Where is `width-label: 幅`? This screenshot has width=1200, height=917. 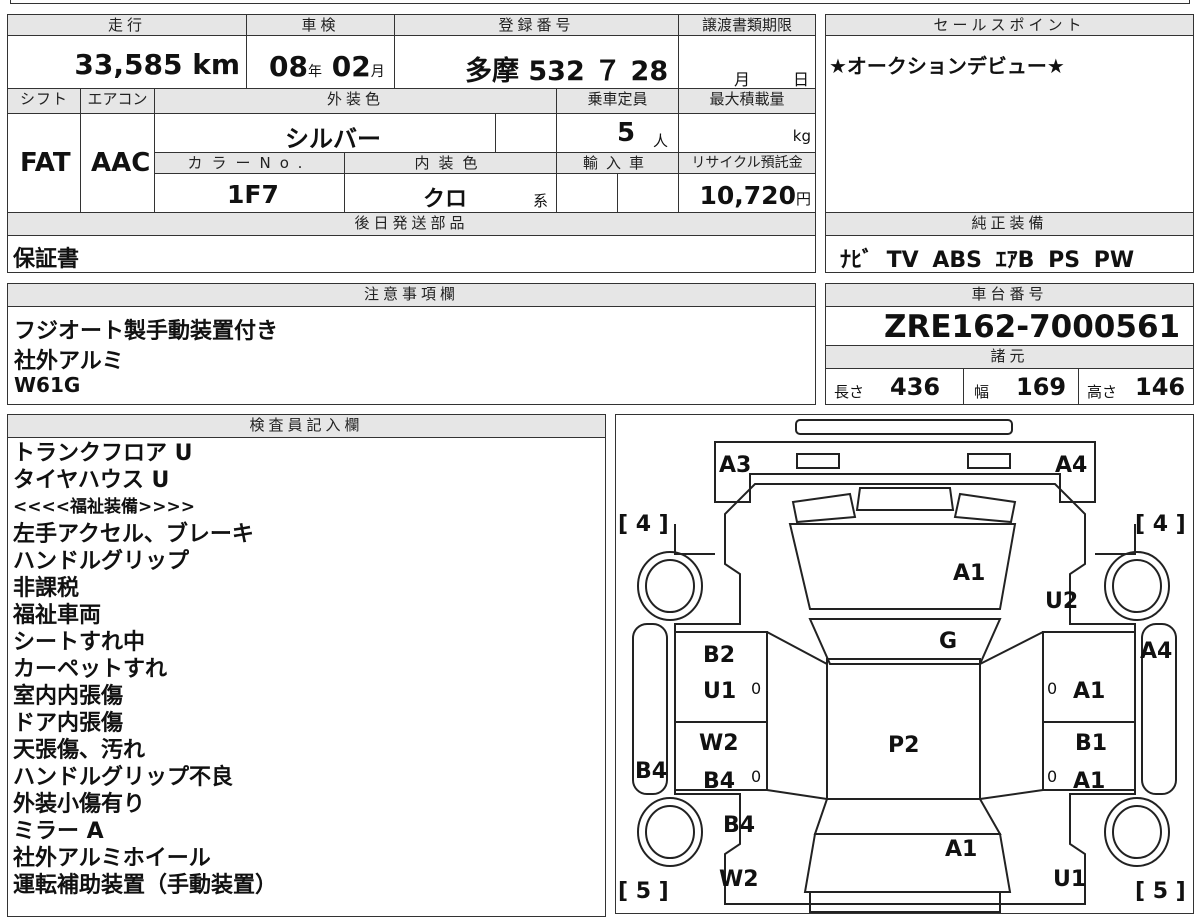 width-label: 幅 is located at coordinates (982, 392).